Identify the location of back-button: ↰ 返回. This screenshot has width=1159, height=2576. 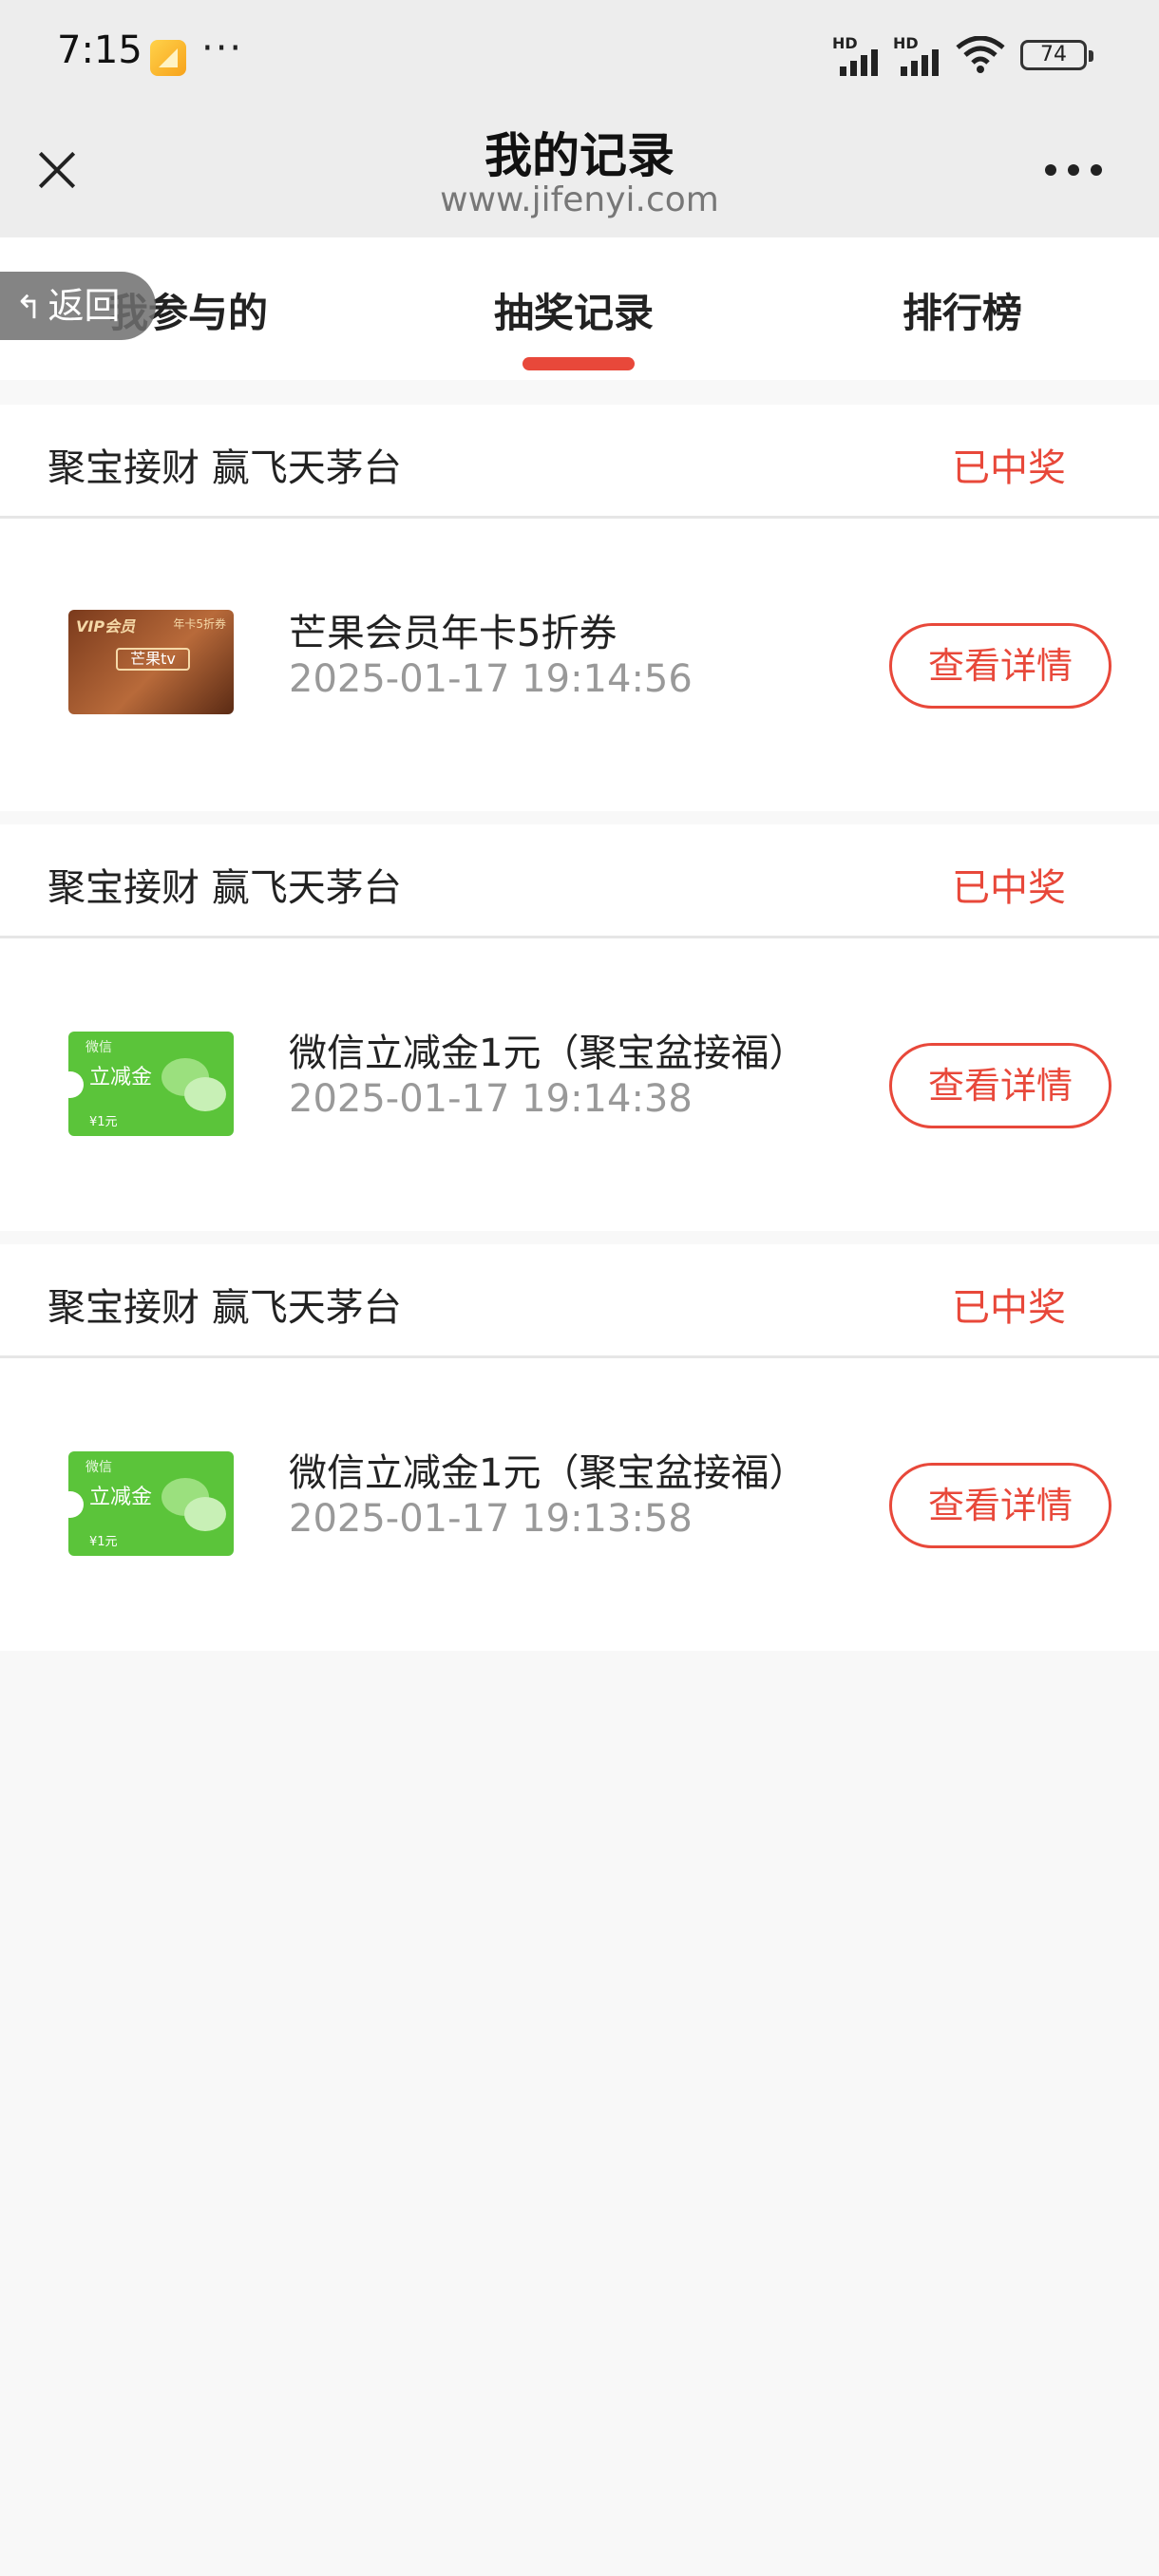
(78, 306).